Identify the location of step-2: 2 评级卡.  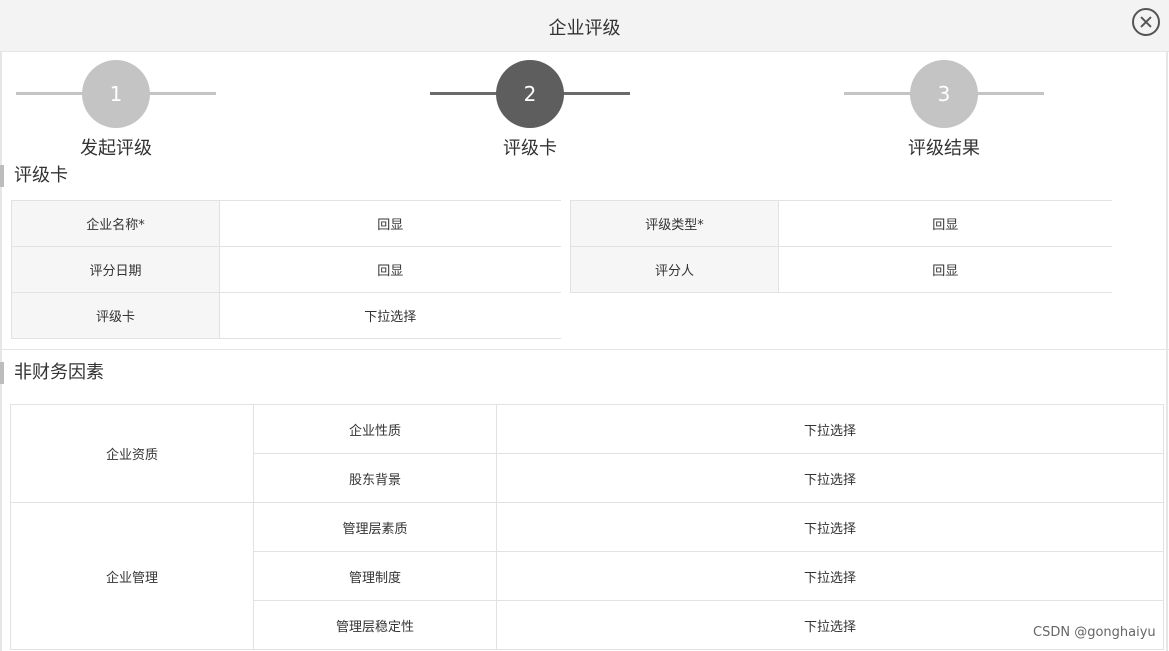
(530, 110).